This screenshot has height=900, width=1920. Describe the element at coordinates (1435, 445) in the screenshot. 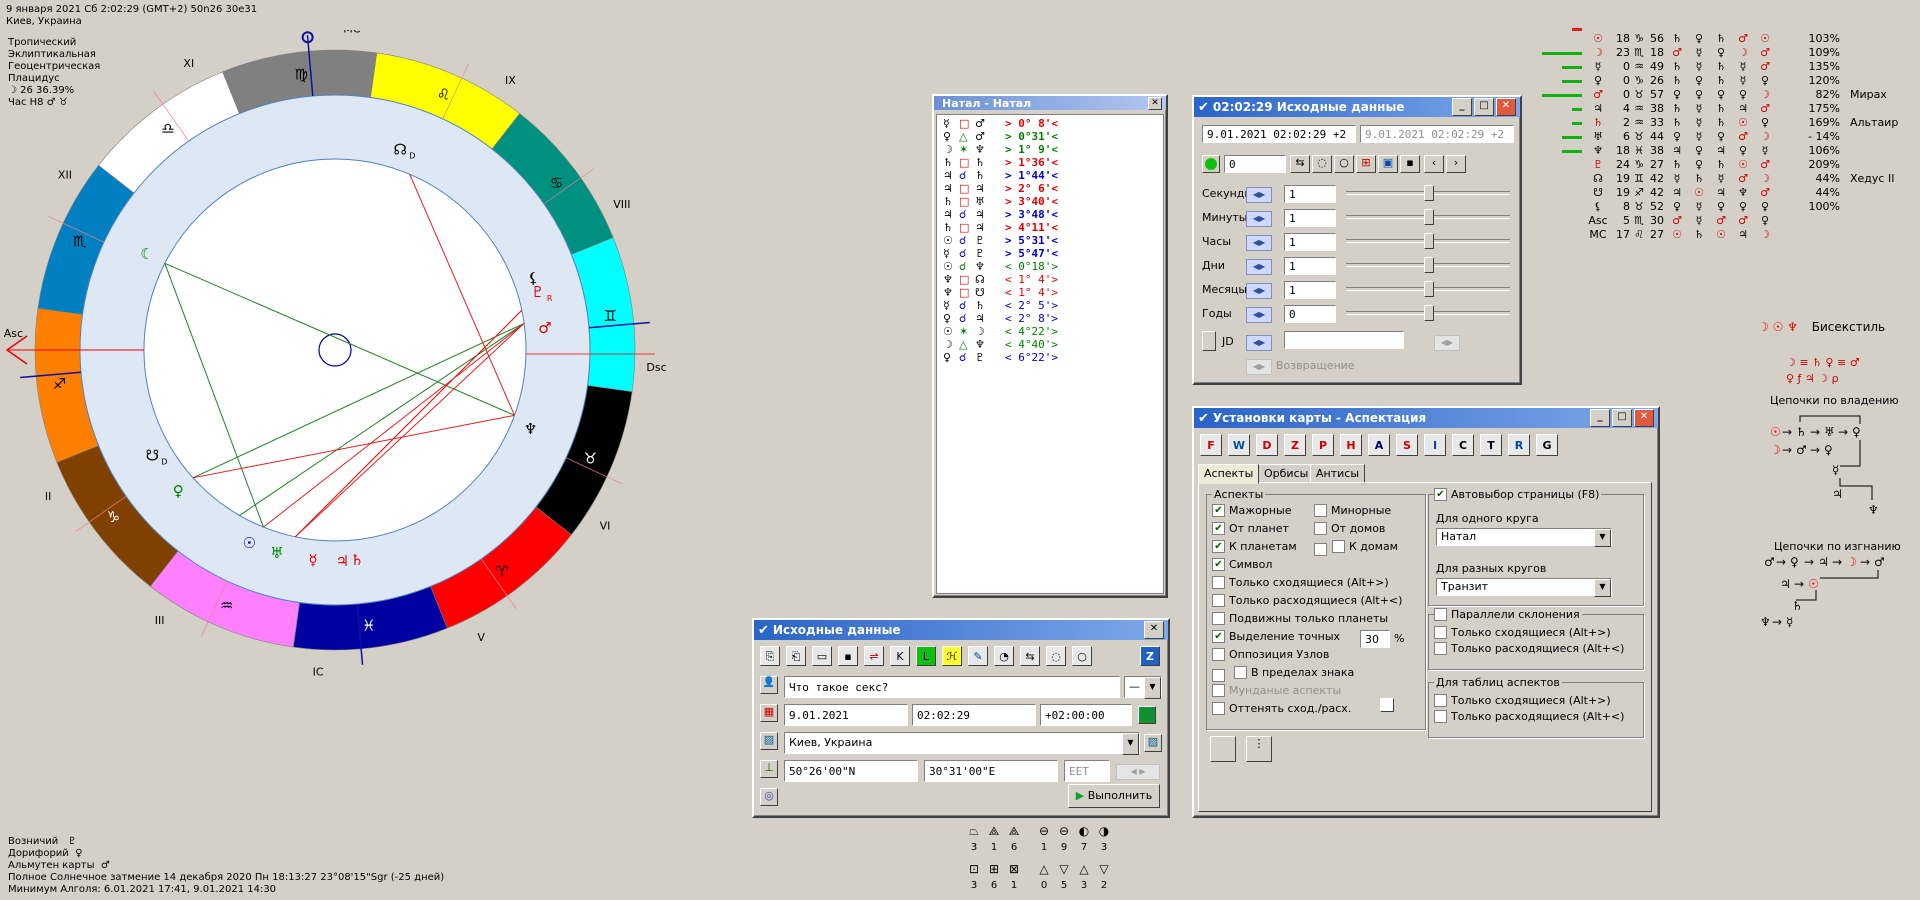

I see `aspect-tool-i-button: I` at that location.